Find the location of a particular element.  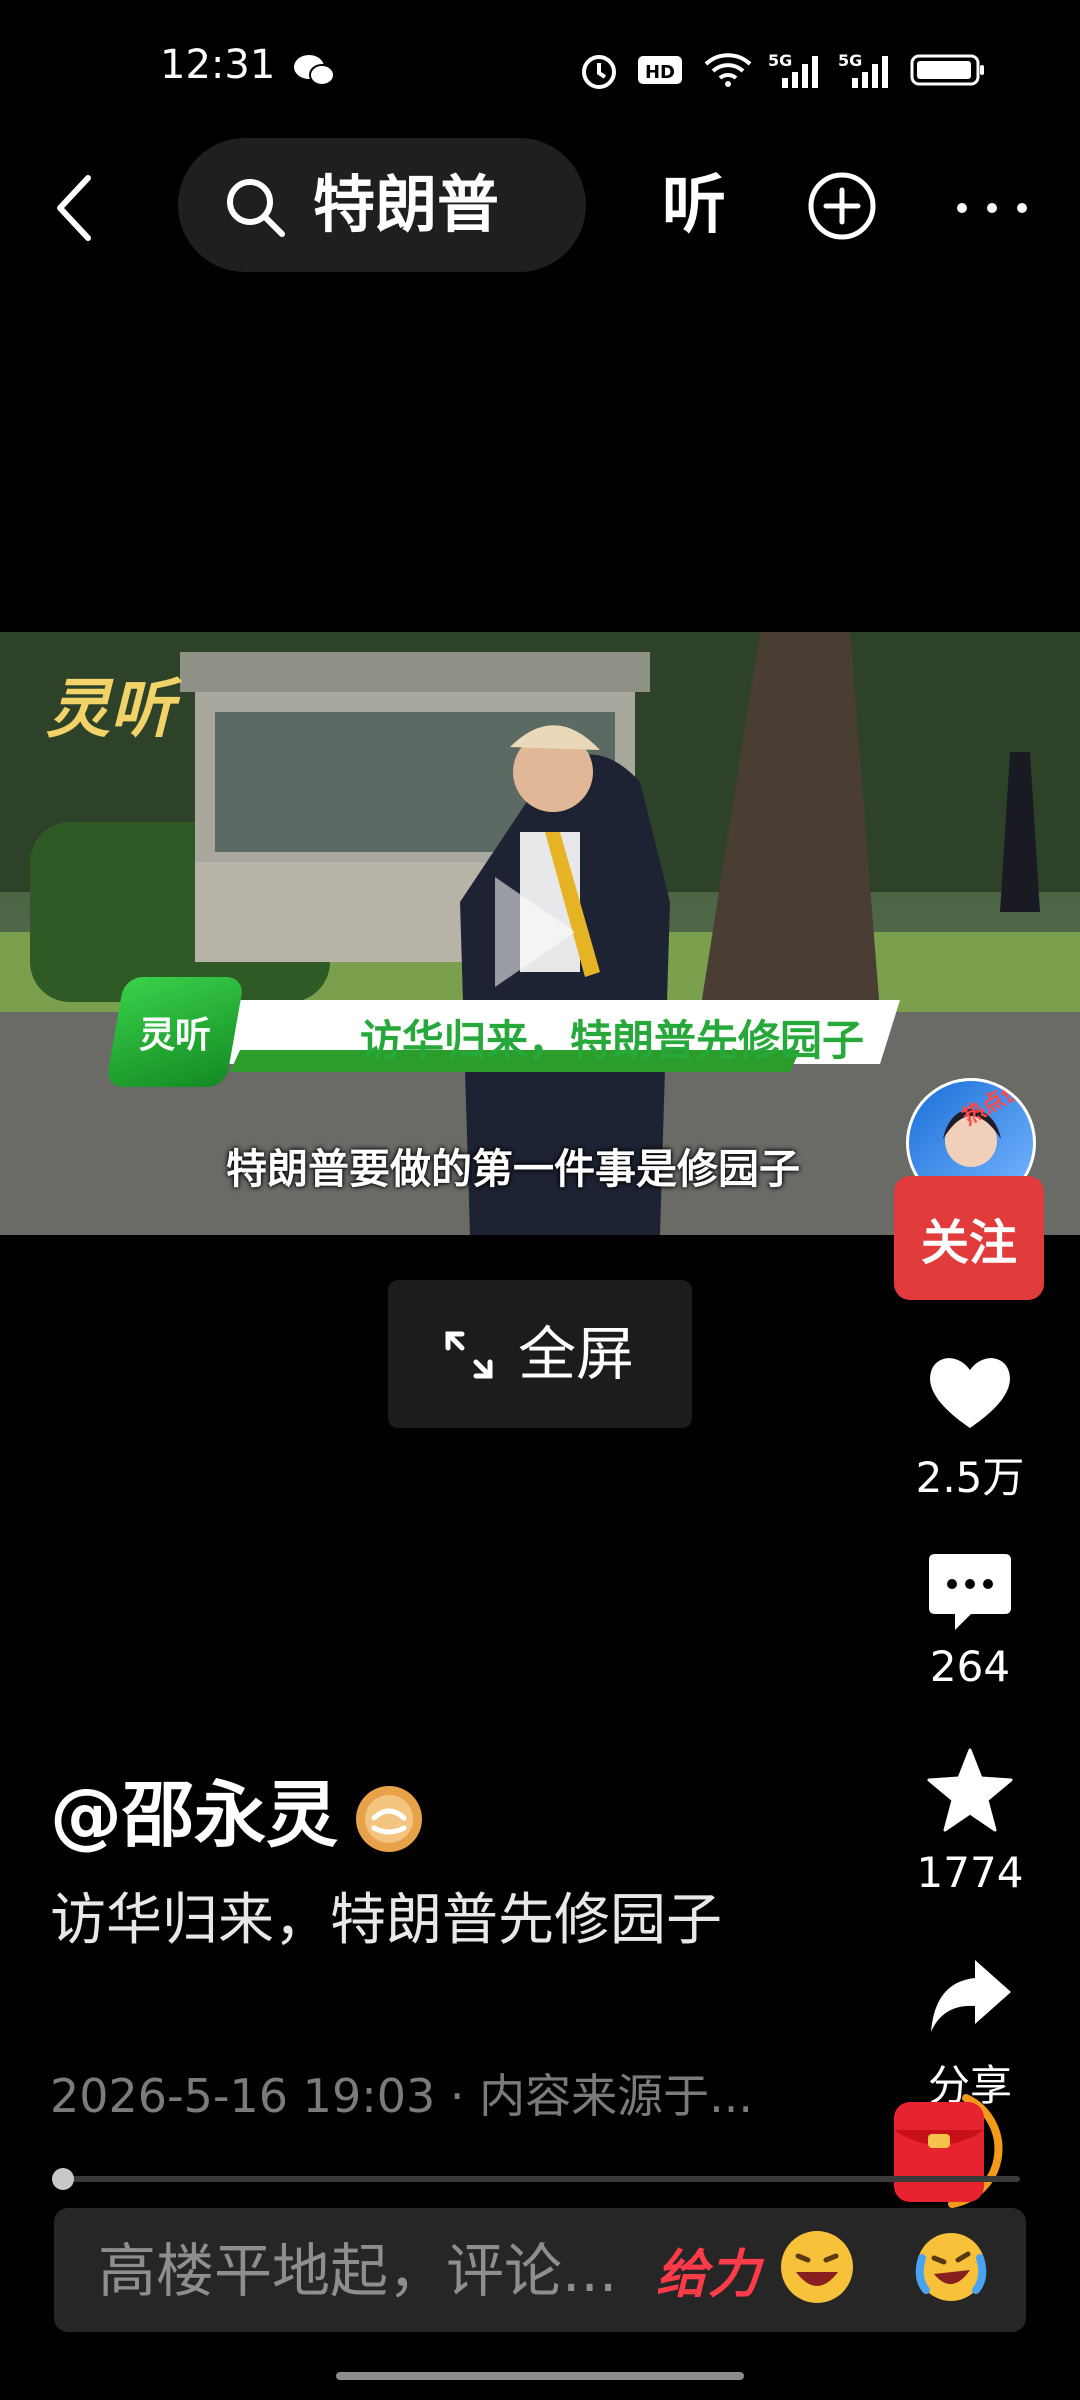

author-name: @邵永灵 is located at coordinates (194, 1815).